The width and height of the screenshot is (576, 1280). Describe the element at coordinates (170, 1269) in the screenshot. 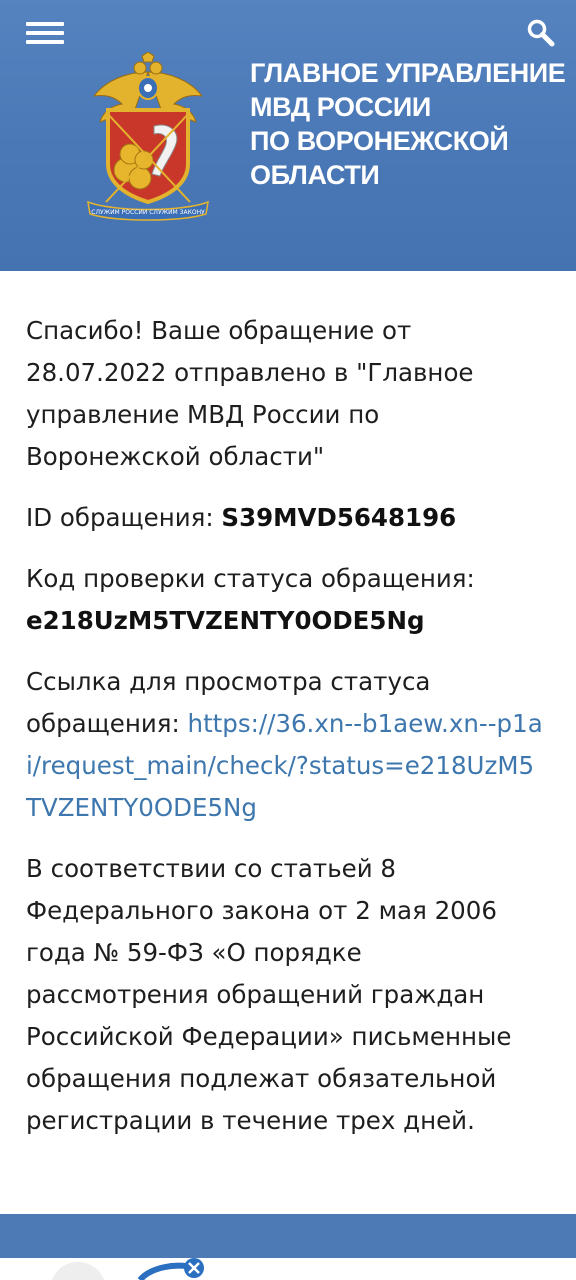

I see `footer-logo-icon` at that location.